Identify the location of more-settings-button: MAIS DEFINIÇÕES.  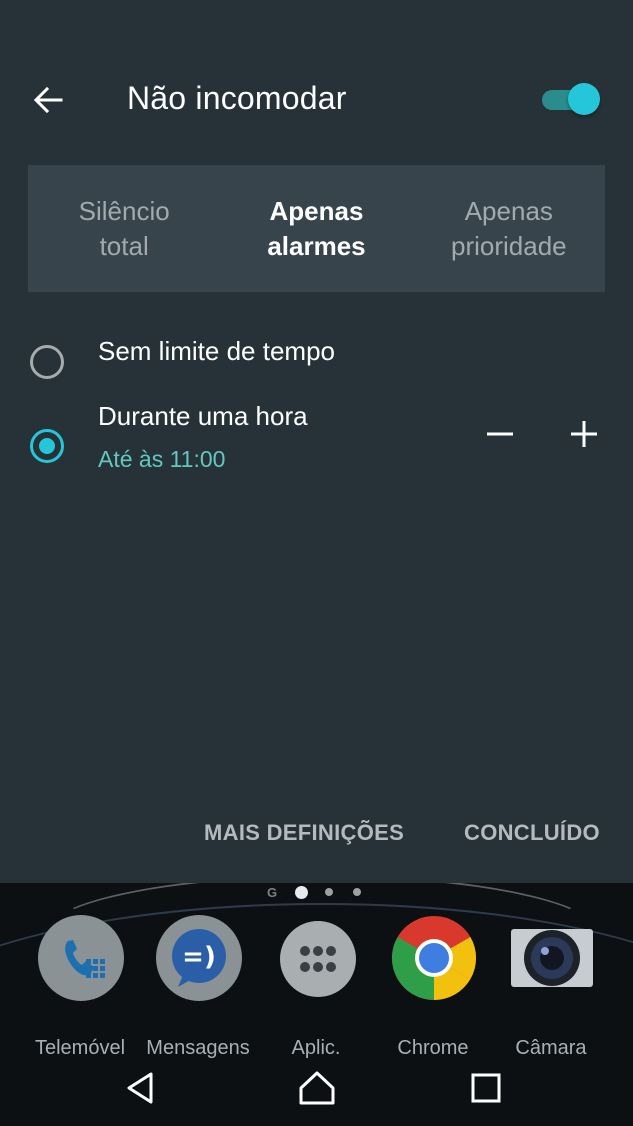
(304, 833).